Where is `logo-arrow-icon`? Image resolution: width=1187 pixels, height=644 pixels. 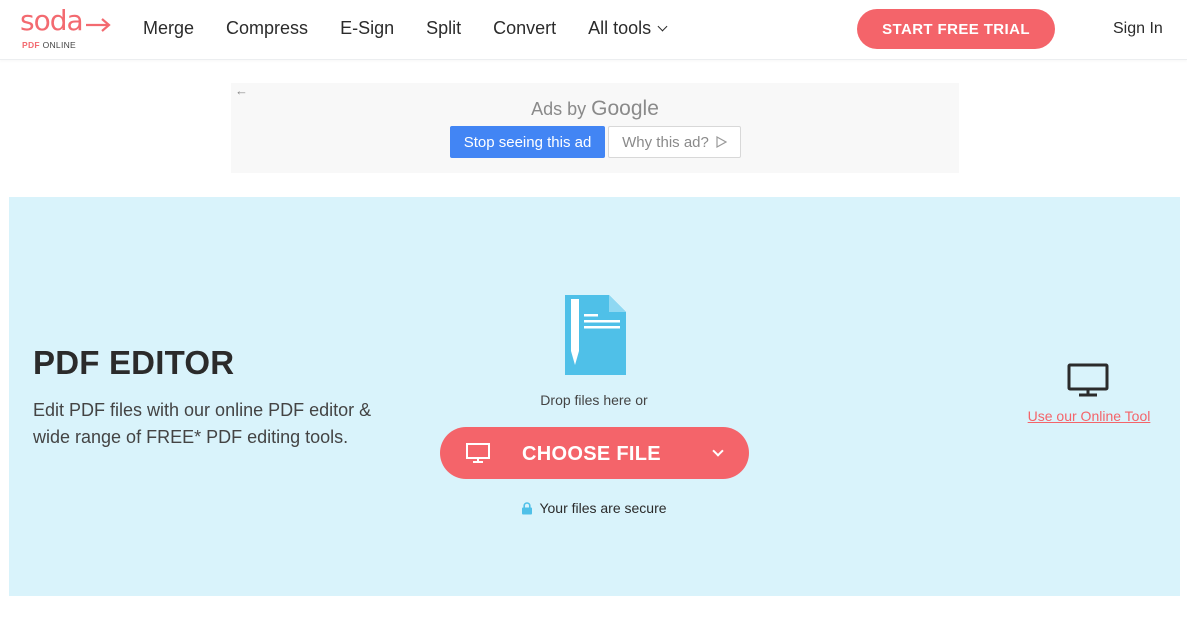
logo-arrow-icon is located at coordinates (98, 25).